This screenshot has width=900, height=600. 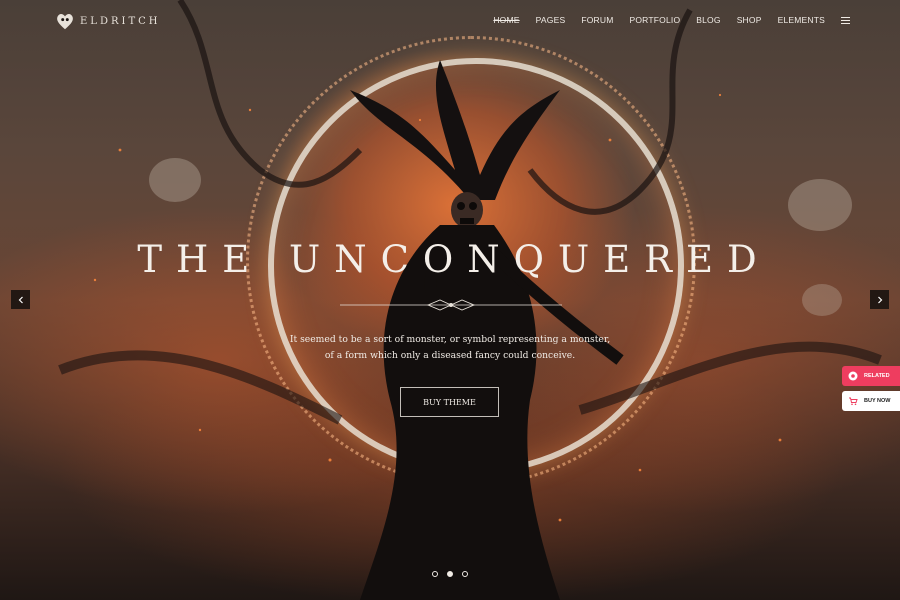 I want to click on buy-now-button: BUY NOW, so click(x=871, y=401).